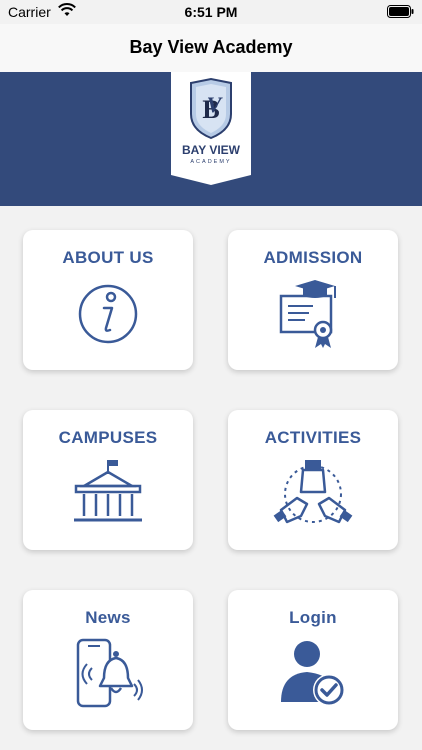  I want to click on admission-card: ADMISSION, so click(313, 300).